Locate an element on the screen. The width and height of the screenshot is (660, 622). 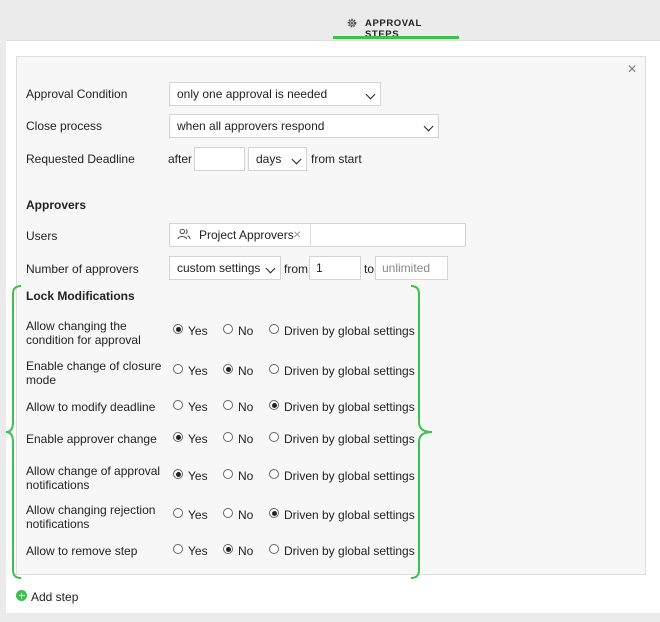
approvers-heading: Approvers is located at coordinates (56, 205).